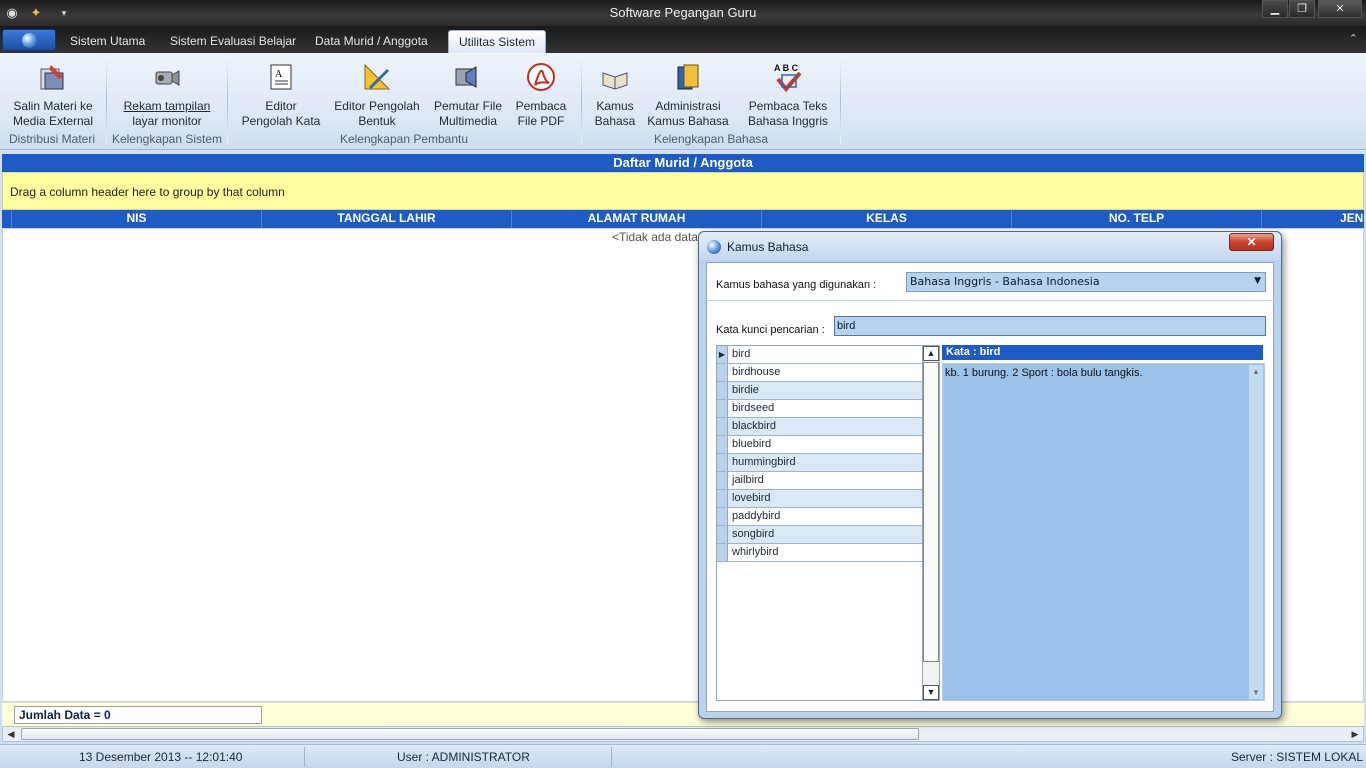 The width and height of the screenshot is (1366, 768). I want to click on pemutar-file-multimedia-button: Pemutar File Multimedia, so click(468, 95).